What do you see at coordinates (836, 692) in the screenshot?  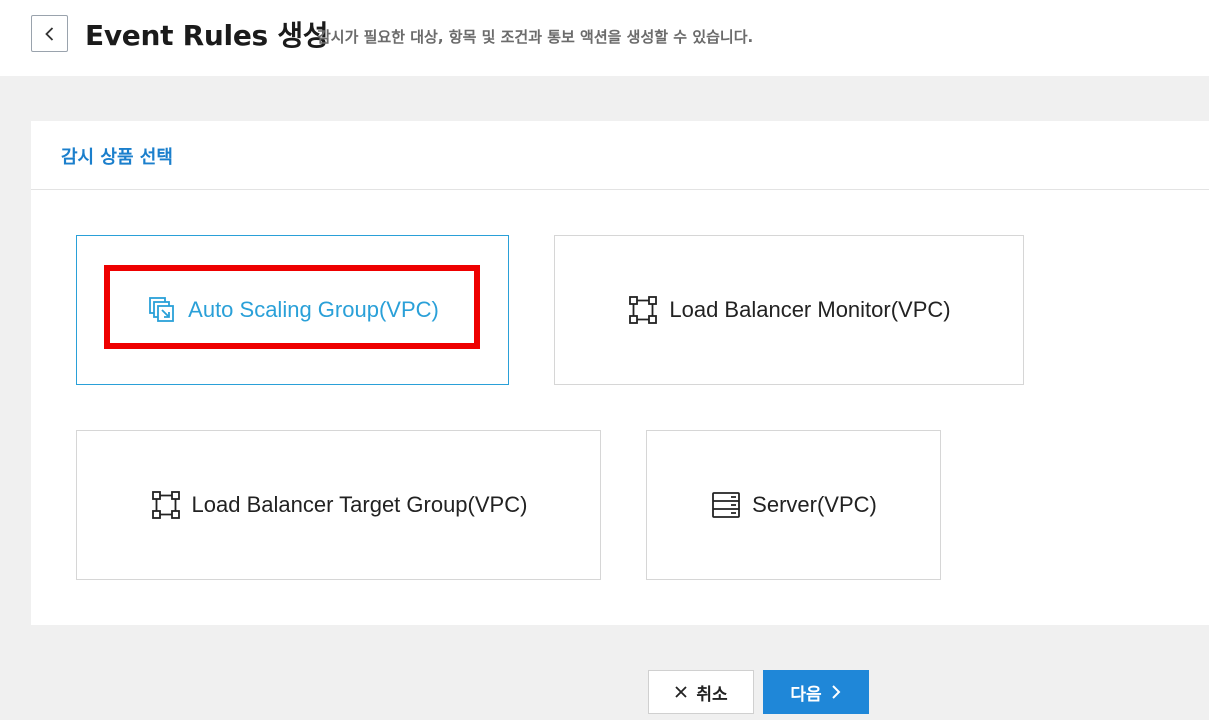 I see `chevron-right-icon` at bounding box center [836, 692].